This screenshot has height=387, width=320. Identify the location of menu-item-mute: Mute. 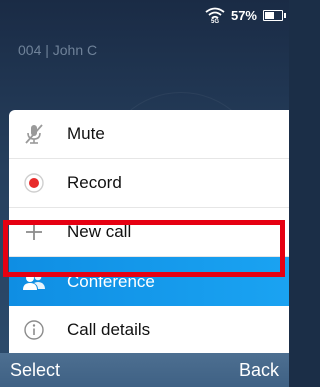
(149, 134).